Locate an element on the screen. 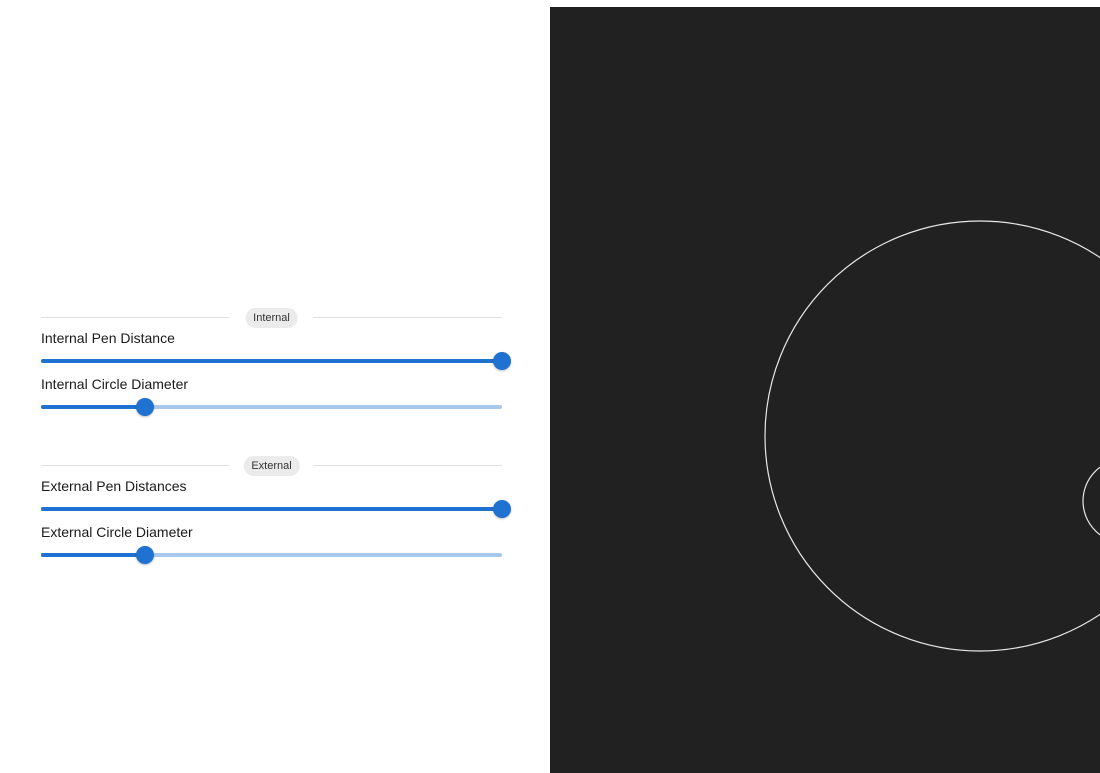 This screenshot has height=773, width=1100. internal-pen-distance-label: Internal Pen Distance is located at coordinates (108, 338).